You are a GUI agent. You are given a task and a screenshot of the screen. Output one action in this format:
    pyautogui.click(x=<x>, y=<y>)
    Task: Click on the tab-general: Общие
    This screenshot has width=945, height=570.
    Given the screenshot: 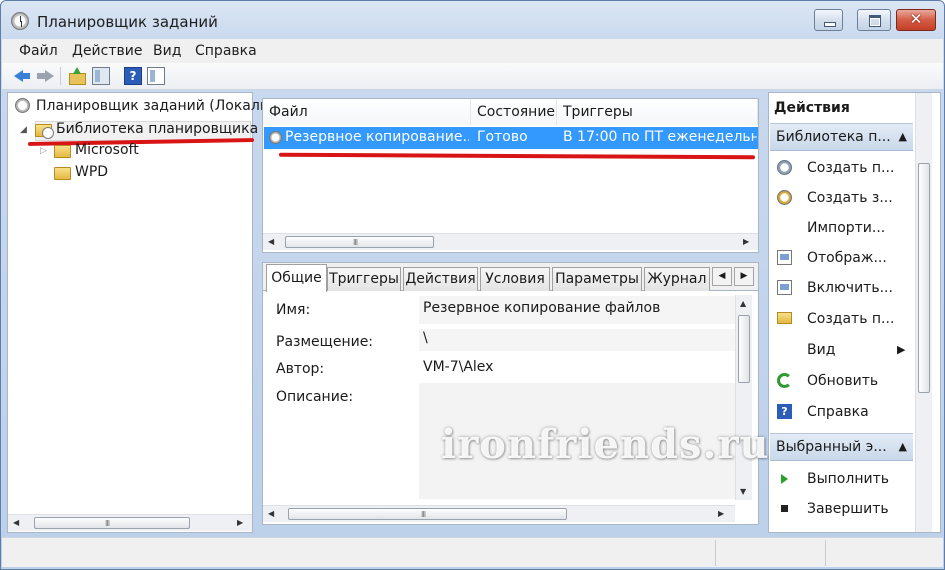 What is the action you would take?
    pyautogui.click(x=296, y=278)
    